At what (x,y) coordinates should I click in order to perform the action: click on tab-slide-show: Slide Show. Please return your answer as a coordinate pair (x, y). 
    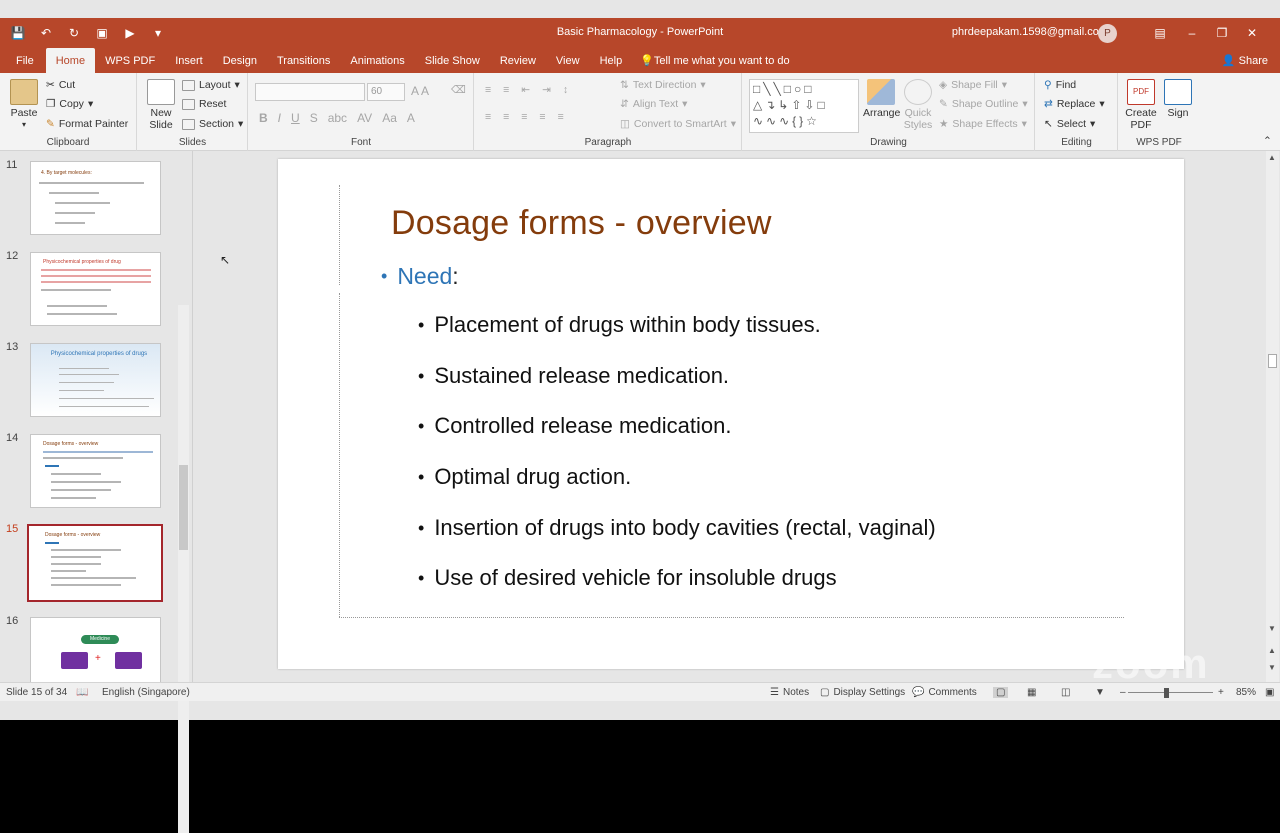
    Looking at the image, I should click on (452, 60).